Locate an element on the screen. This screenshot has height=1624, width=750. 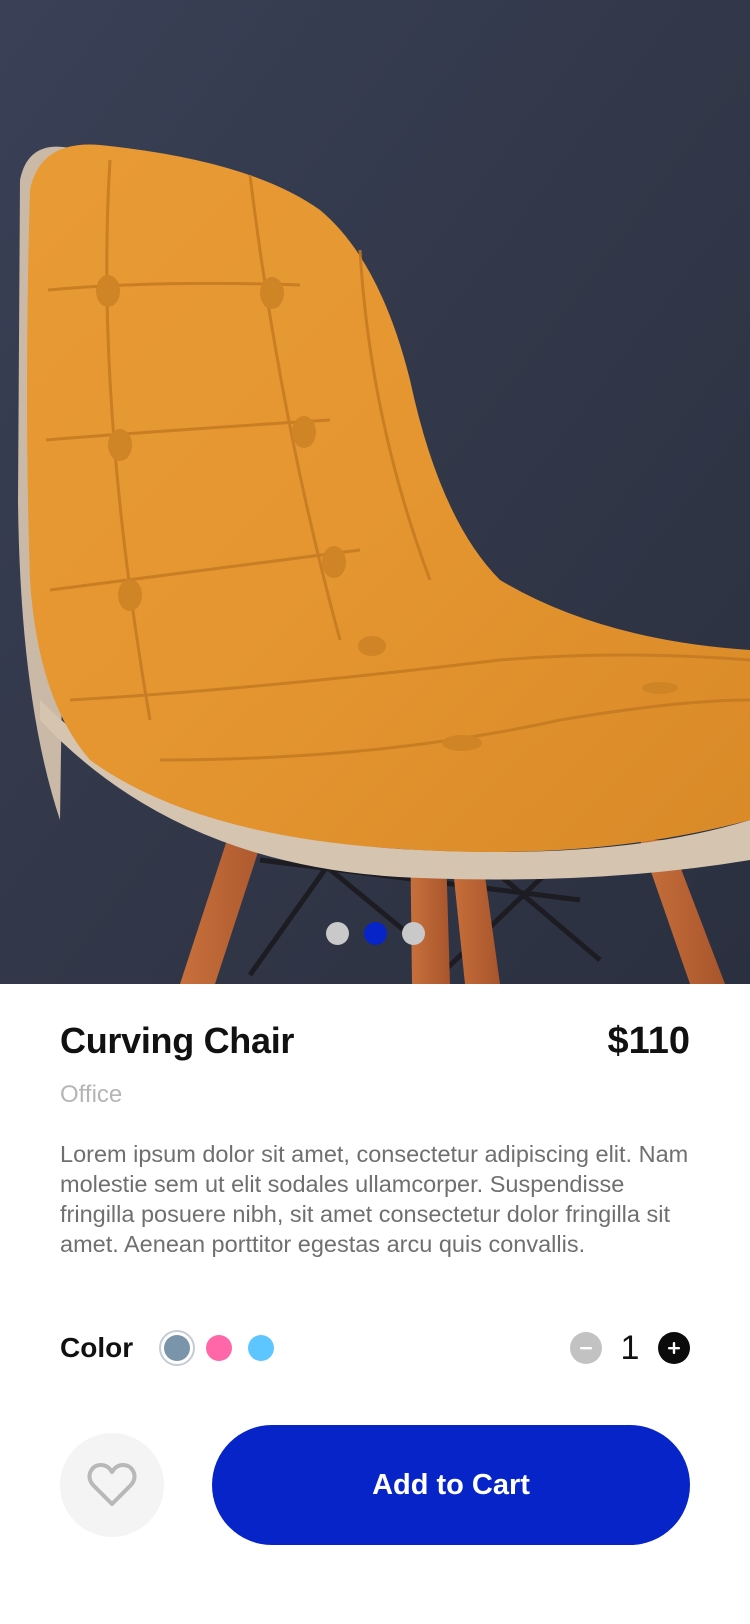
quantity-stepper: 1 is located at coordinates (630, 1348).